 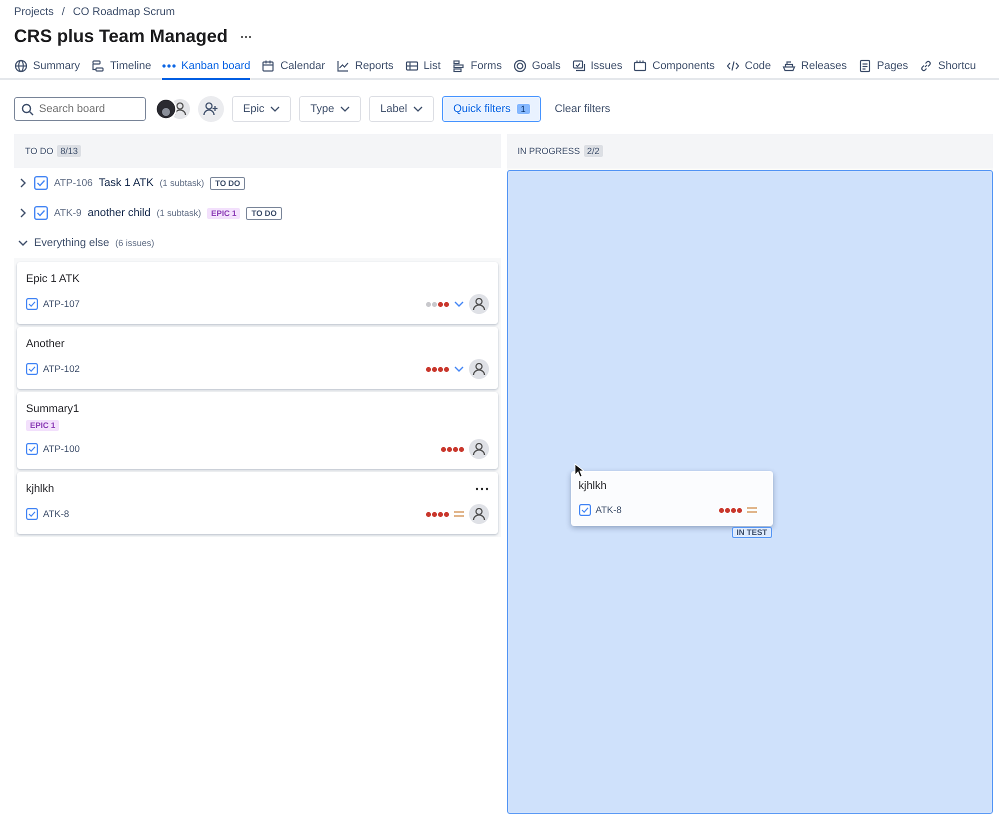 I want to click on code-icon, so click(x=733, y=66).